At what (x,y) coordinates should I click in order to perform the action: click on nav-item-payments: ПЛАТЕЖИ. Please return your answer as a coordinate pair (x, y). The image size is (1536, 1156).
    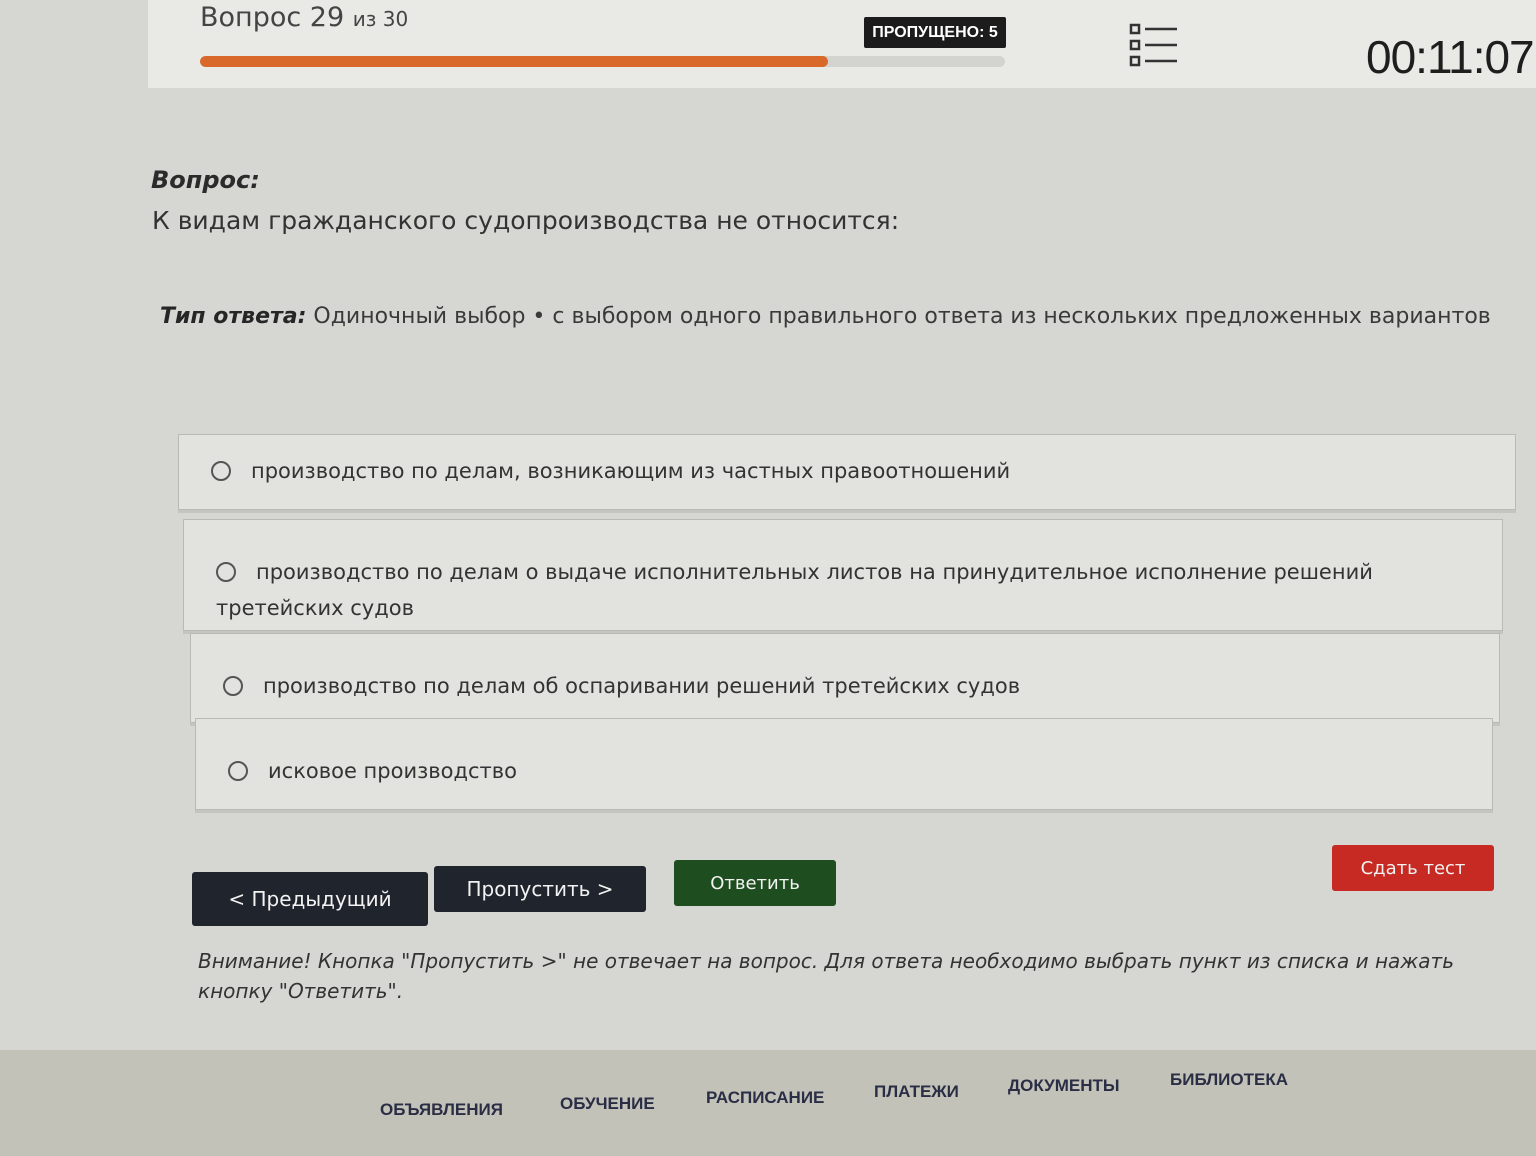
    Looking at the image, I should click on (916, 1092).